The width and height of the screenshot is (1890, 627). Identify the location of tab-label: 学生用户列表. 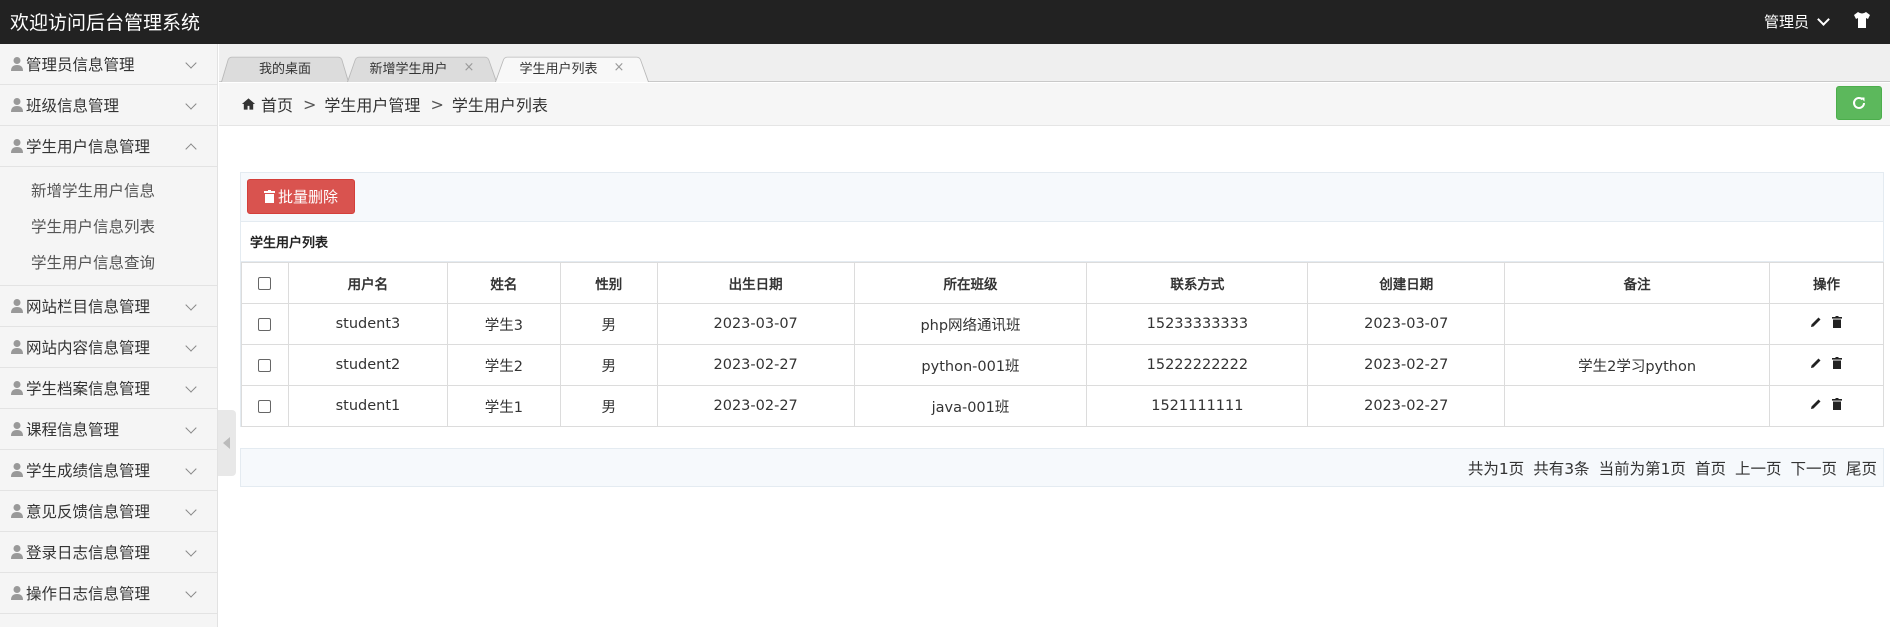
(558, 69).